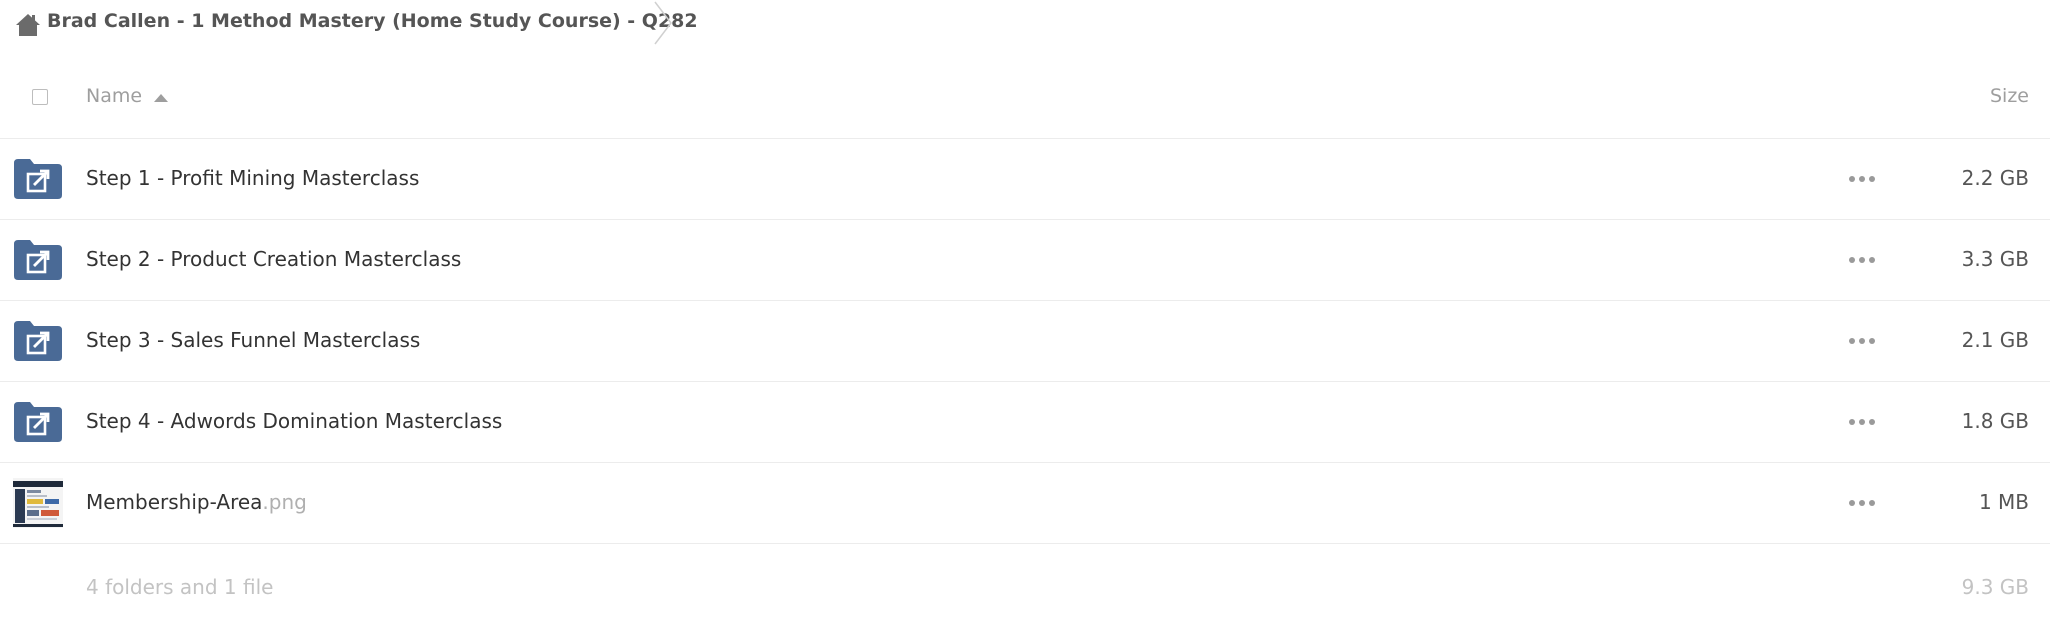  I want to click on row-size: 1.8 GB, so click(1995, 421).